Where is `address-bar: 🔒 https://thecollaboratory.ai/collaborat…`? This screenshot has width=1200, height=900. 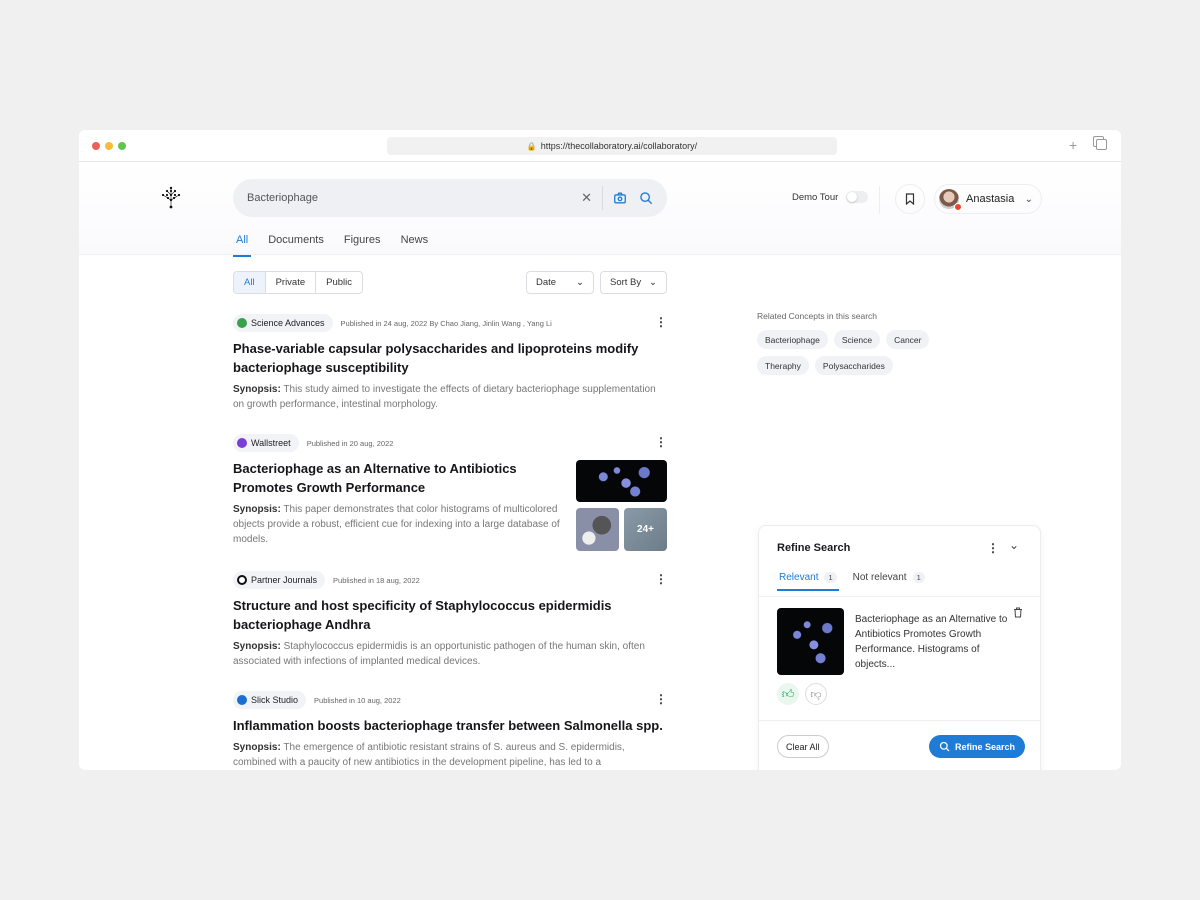 address-bar: 🔒 https://thecollaboratory.ai/collaborat… is located at coordinates (612, 146).